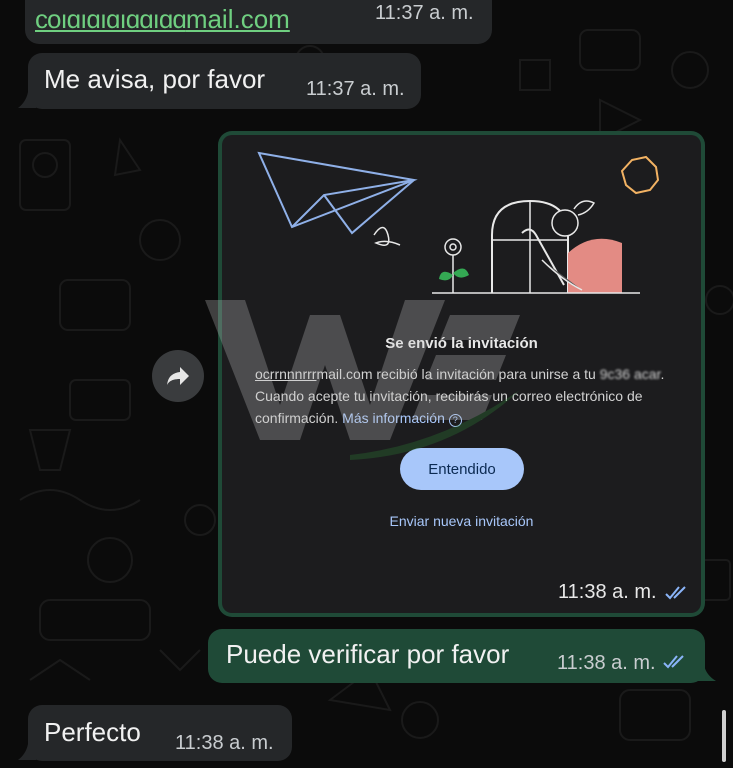 The height and width of the screenshot is (768, 733). I want to click on forward-icon, so click(178, 376).